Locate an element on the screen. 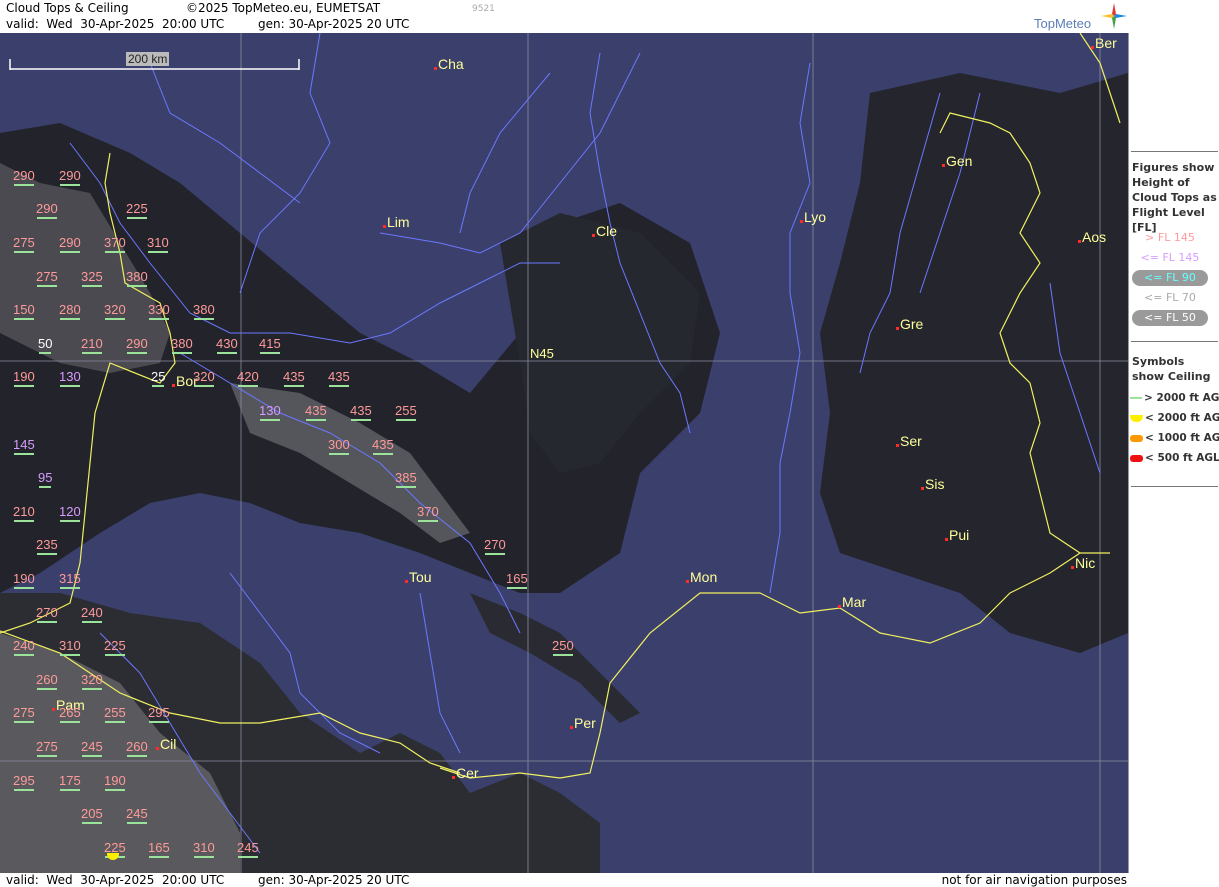  flight-level-value: 205 is located at coordinates (92, 815).